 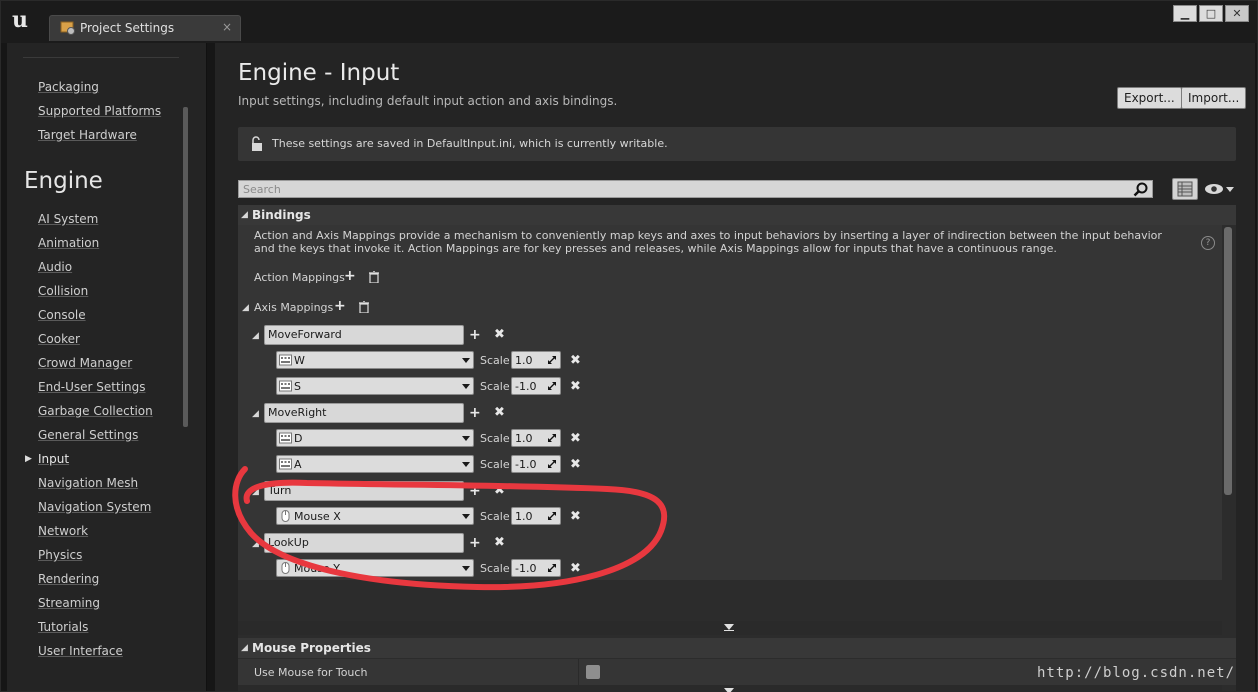 I want to click on grid-icon, so click(x=1185, y=189).